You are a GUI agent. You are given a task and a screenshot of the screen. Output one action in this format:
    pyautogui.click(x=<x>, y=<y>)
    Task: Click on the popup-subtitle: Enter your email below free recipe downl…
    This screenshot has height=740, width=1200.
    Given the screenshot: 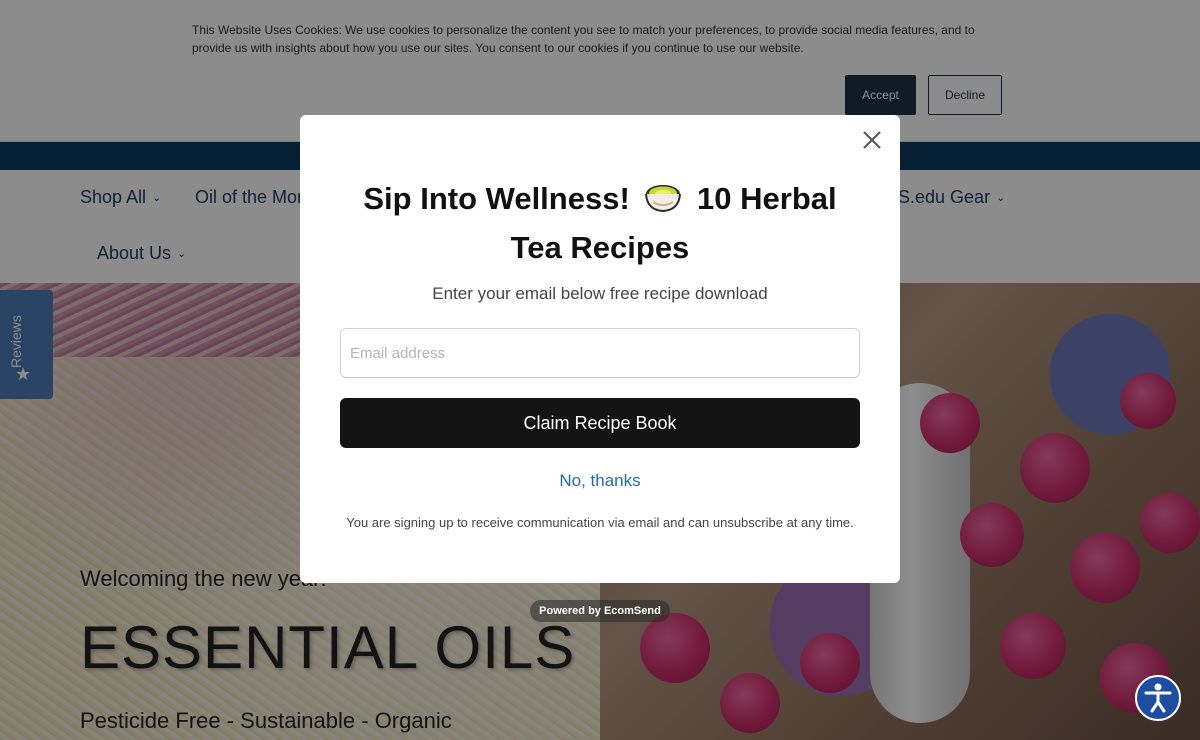 What is the action you would take?
    pyautogui.click(x=600, y=293)
    